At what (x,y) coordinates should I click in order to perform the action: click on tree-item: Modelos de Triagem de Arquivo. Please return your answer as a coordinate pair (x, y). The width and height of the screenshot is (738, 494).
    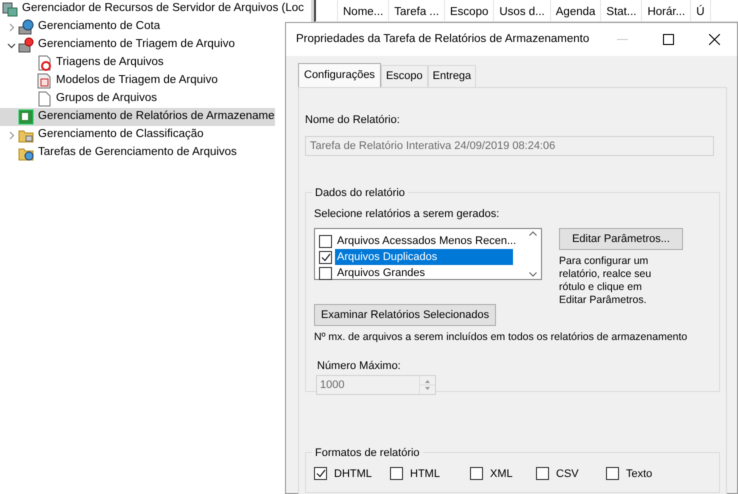
    Looking at the image, I should click on (109, 81).